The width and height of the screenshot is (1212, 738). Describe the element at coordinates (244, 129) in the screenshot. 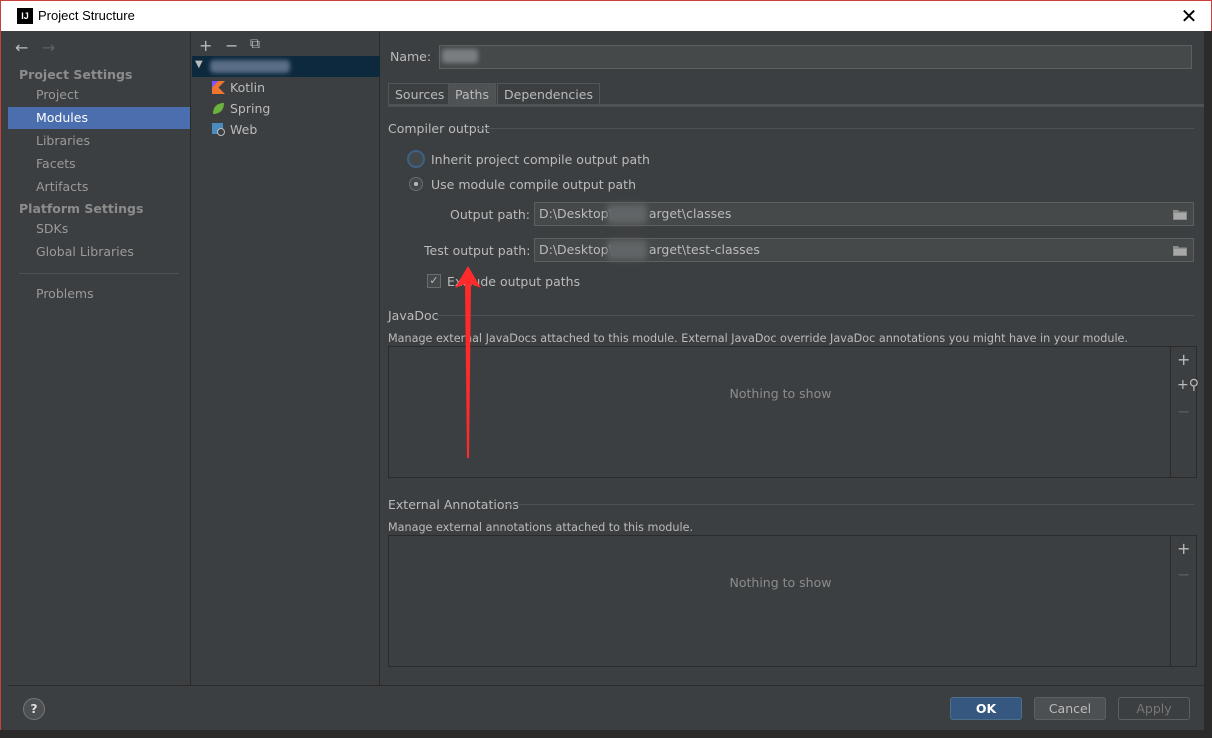

I see `tree-item-label: Web` at that location.